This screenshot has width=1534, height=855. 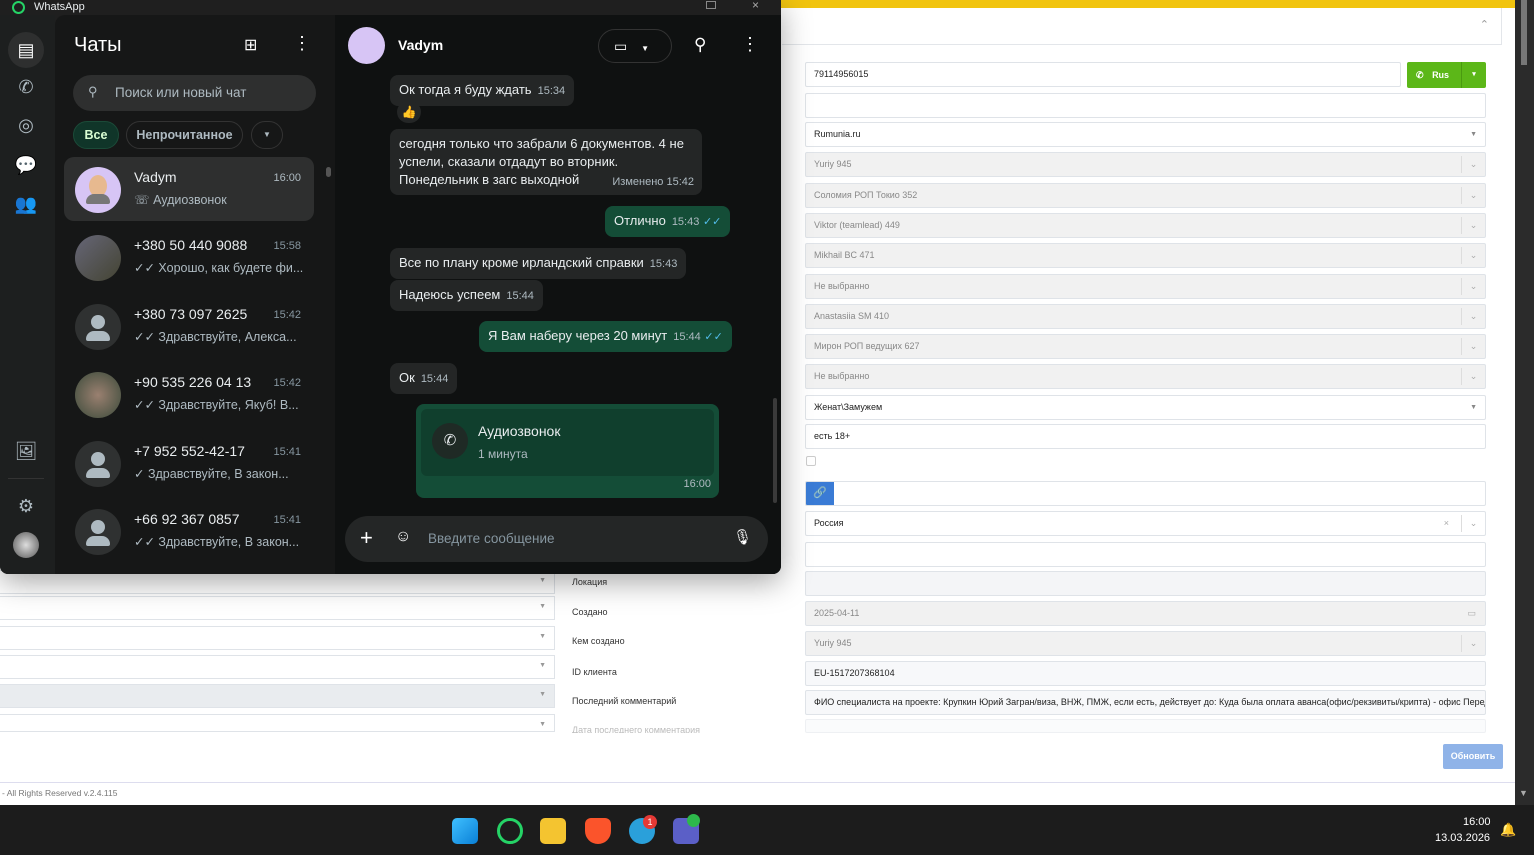 I want to click on sm-select: Anastasiia SM 410 ⌄, so click(x=1145, y=316).